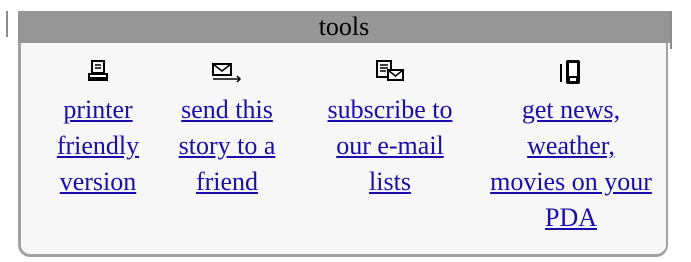 Image resolution: width=691 pixels, height=262 pixels. Describe the element at coordinates (390, 72) in the screenshot. I see `newsletter-icon` at that location.